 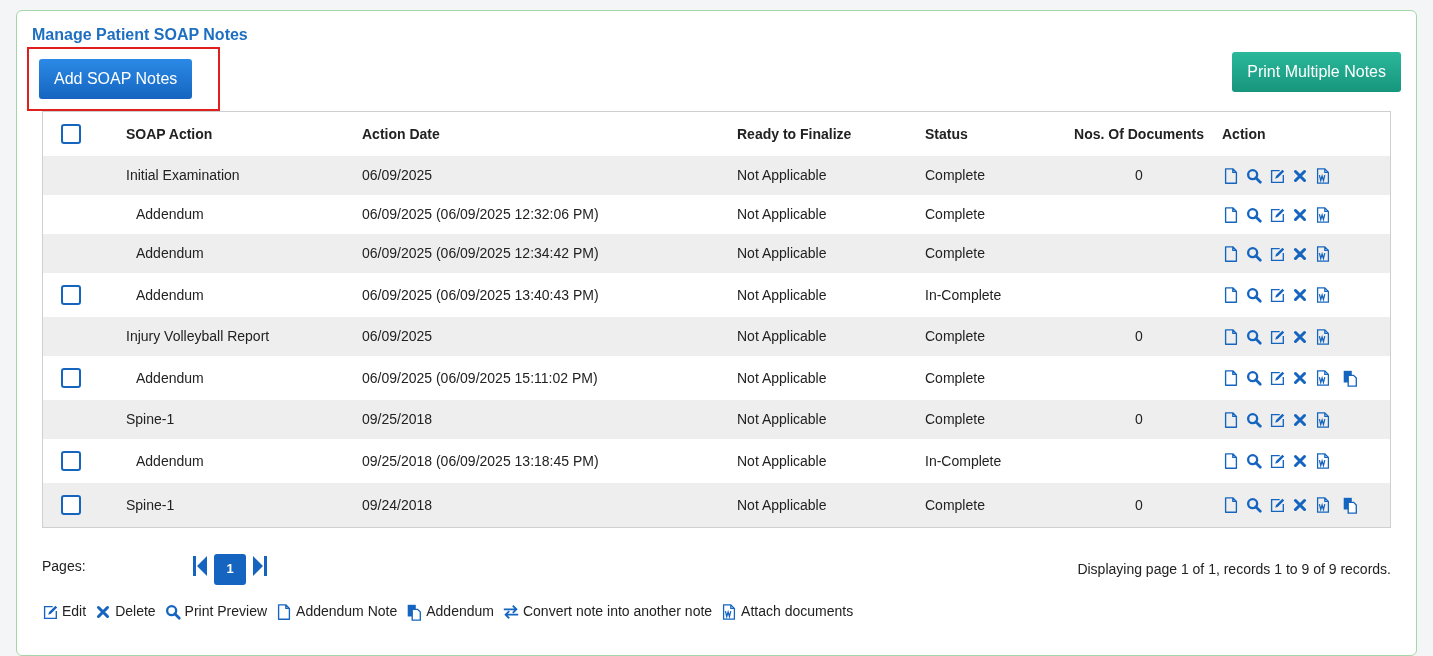 I want to click on column-header: Ready to Finalize, so click(x=794, y=133).